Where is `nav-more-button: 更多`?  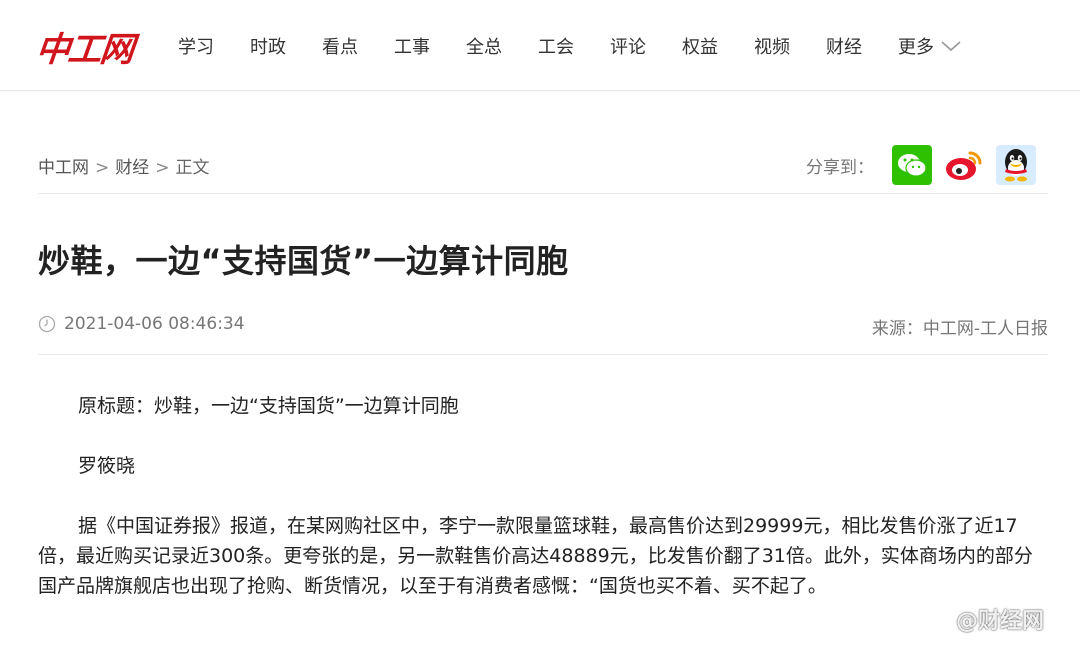 nav-more-button: 更多 is located at coordinates (930, 46).